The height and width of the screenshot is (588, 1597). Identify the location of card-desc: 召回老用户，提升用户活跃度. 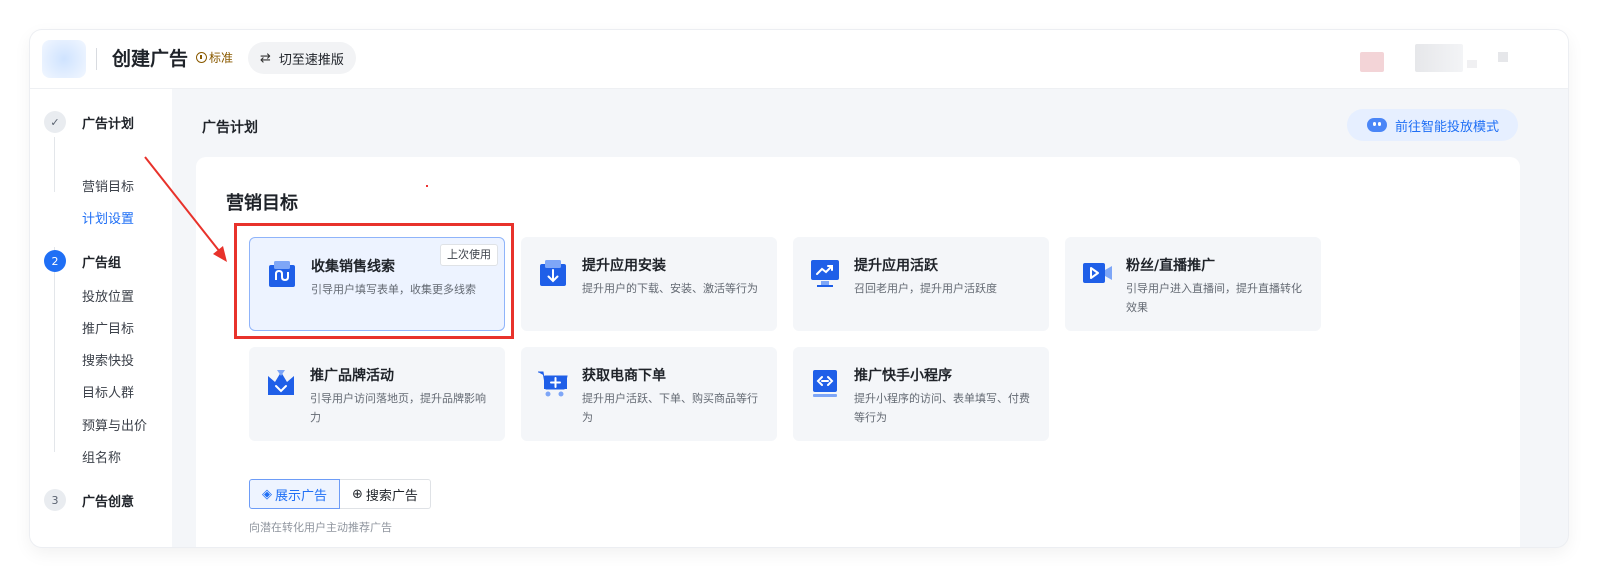
(925, 288).